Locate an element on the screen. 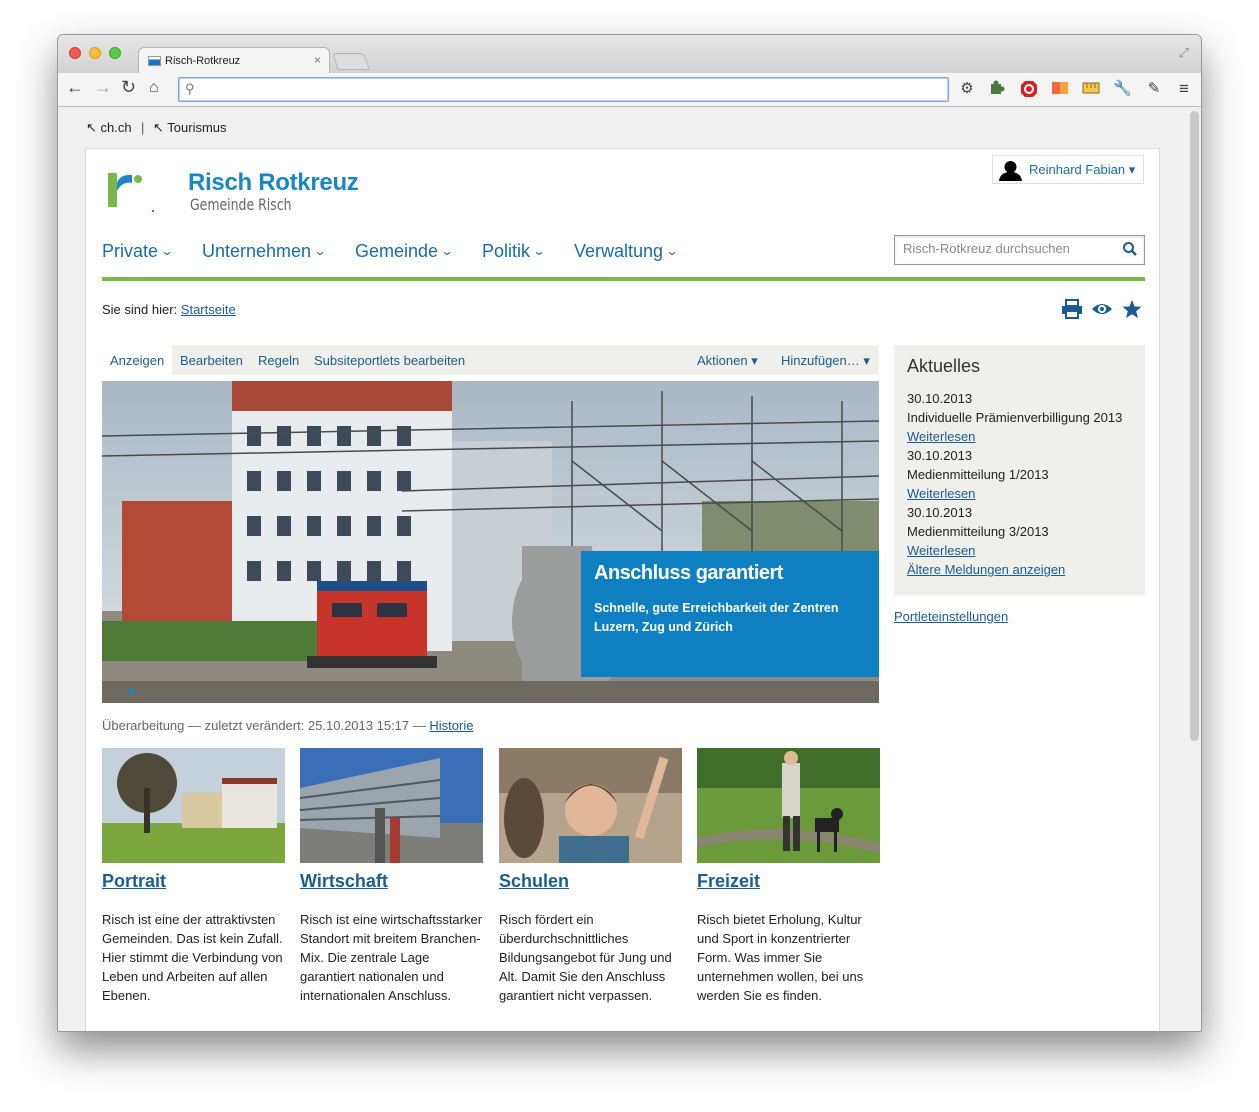  site-favicon-icon is located at coordinates (154, 61).